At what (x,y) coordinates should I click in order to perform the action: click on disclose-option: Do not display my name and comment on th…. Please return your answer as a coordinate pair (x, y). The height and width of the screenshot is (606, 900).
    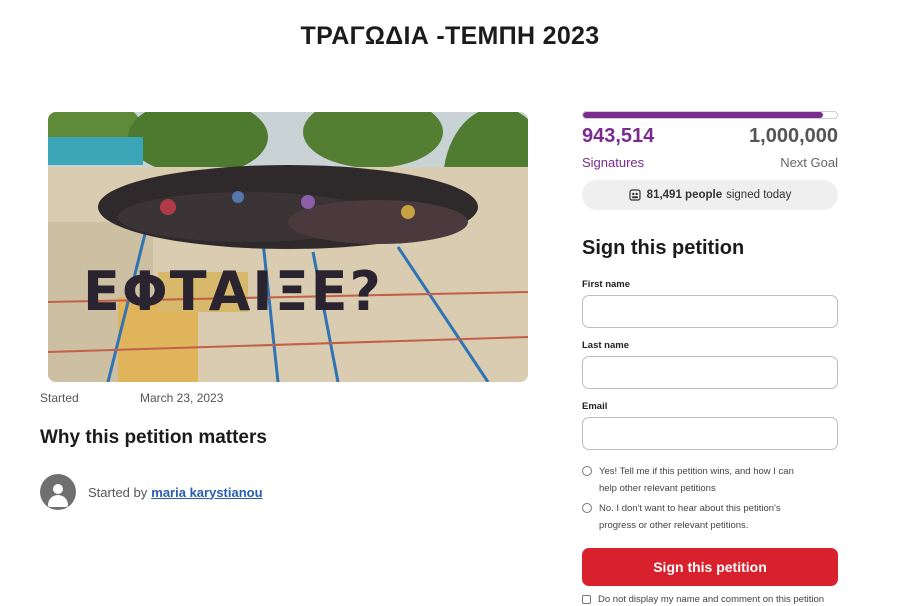
    Looking at the image, I should click on (703, 600).